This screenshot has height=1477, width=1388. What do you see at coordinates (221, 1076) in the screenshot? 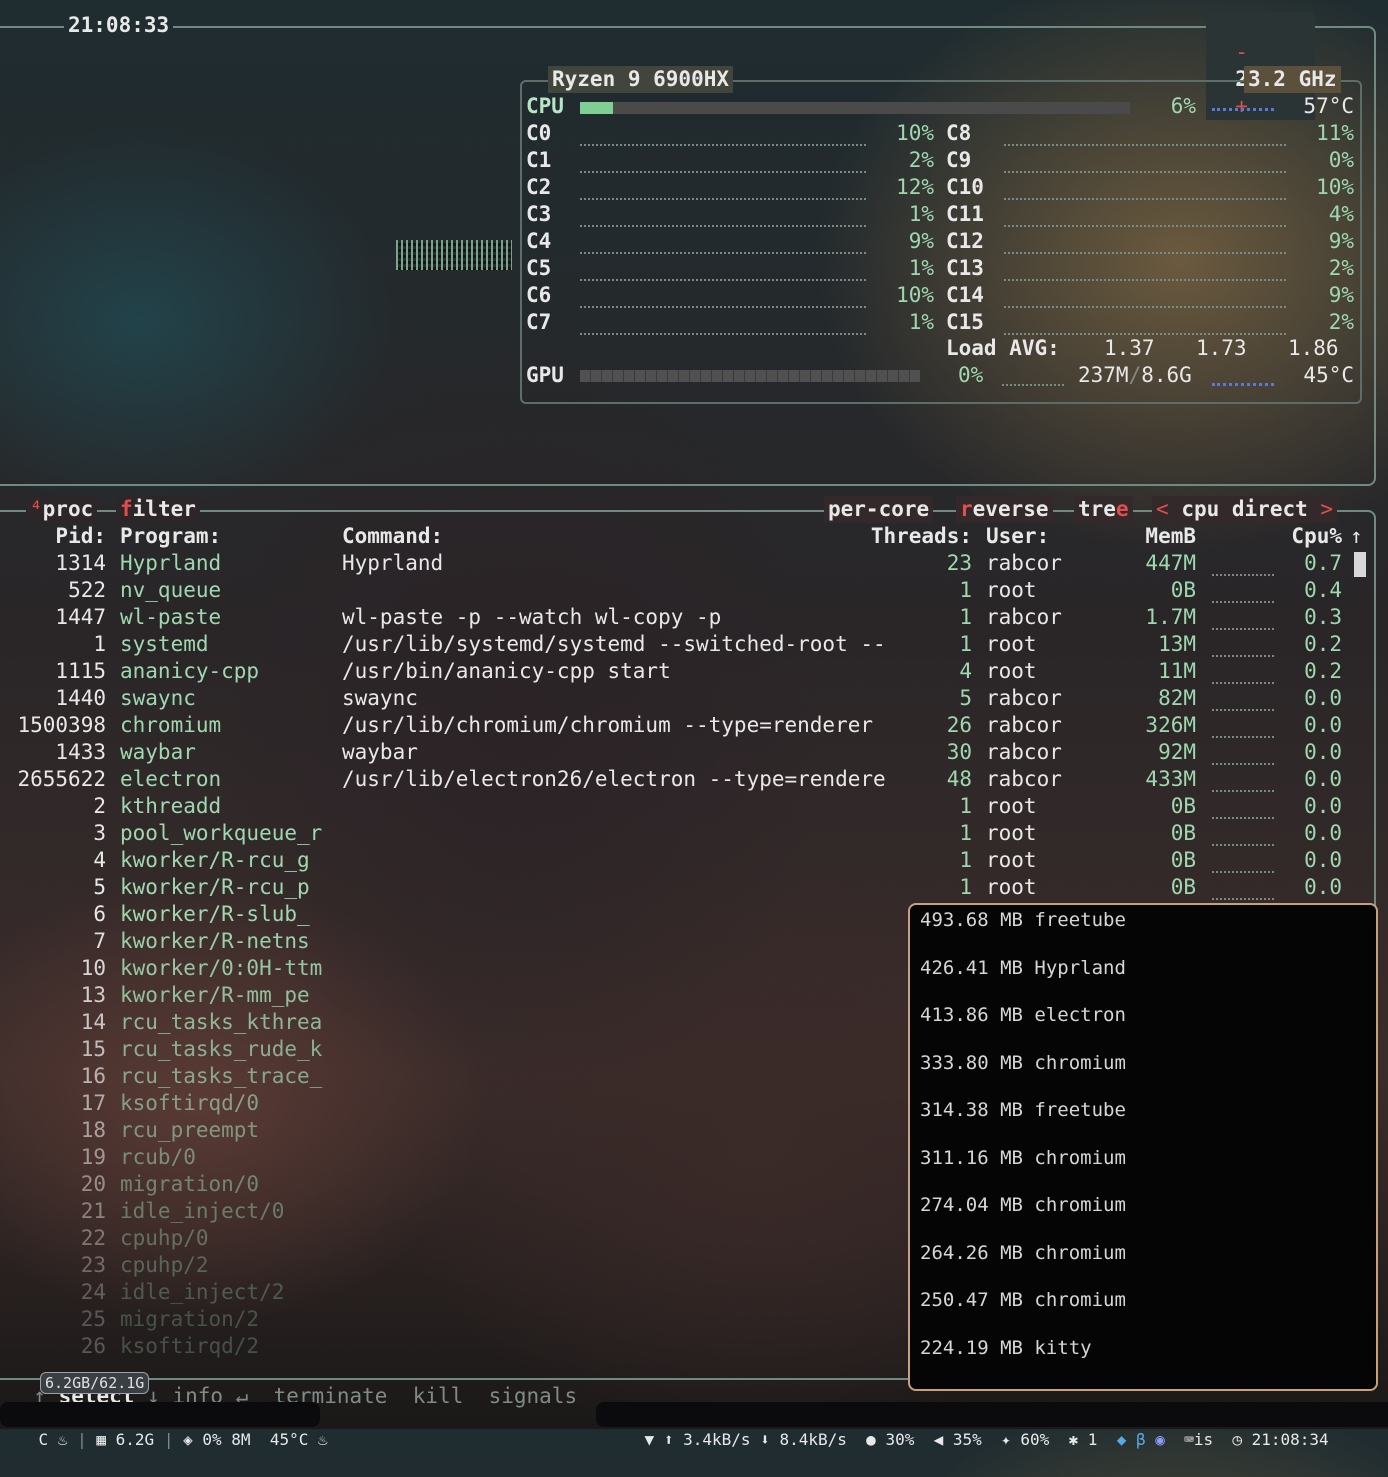
I see `row-program: rcu_tasks_trace_` at bounding box center [221, 1076].